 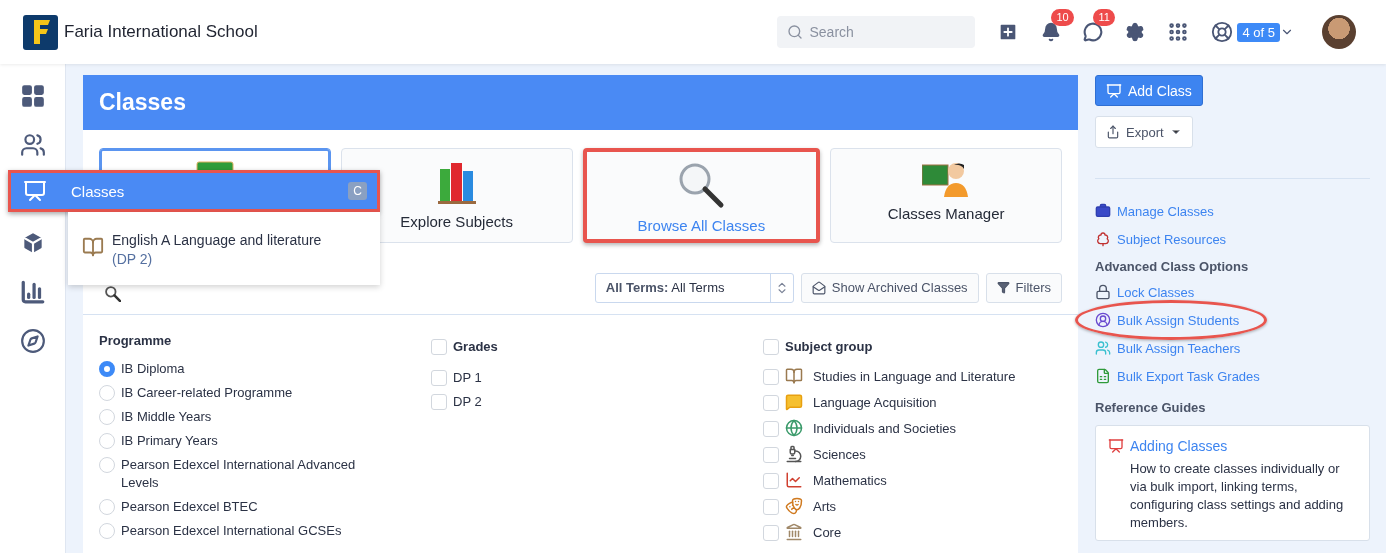 What do you see at coordinates (794, 428) in the screenshot?
I see `globe-icon` at bounding box center [794, 428].